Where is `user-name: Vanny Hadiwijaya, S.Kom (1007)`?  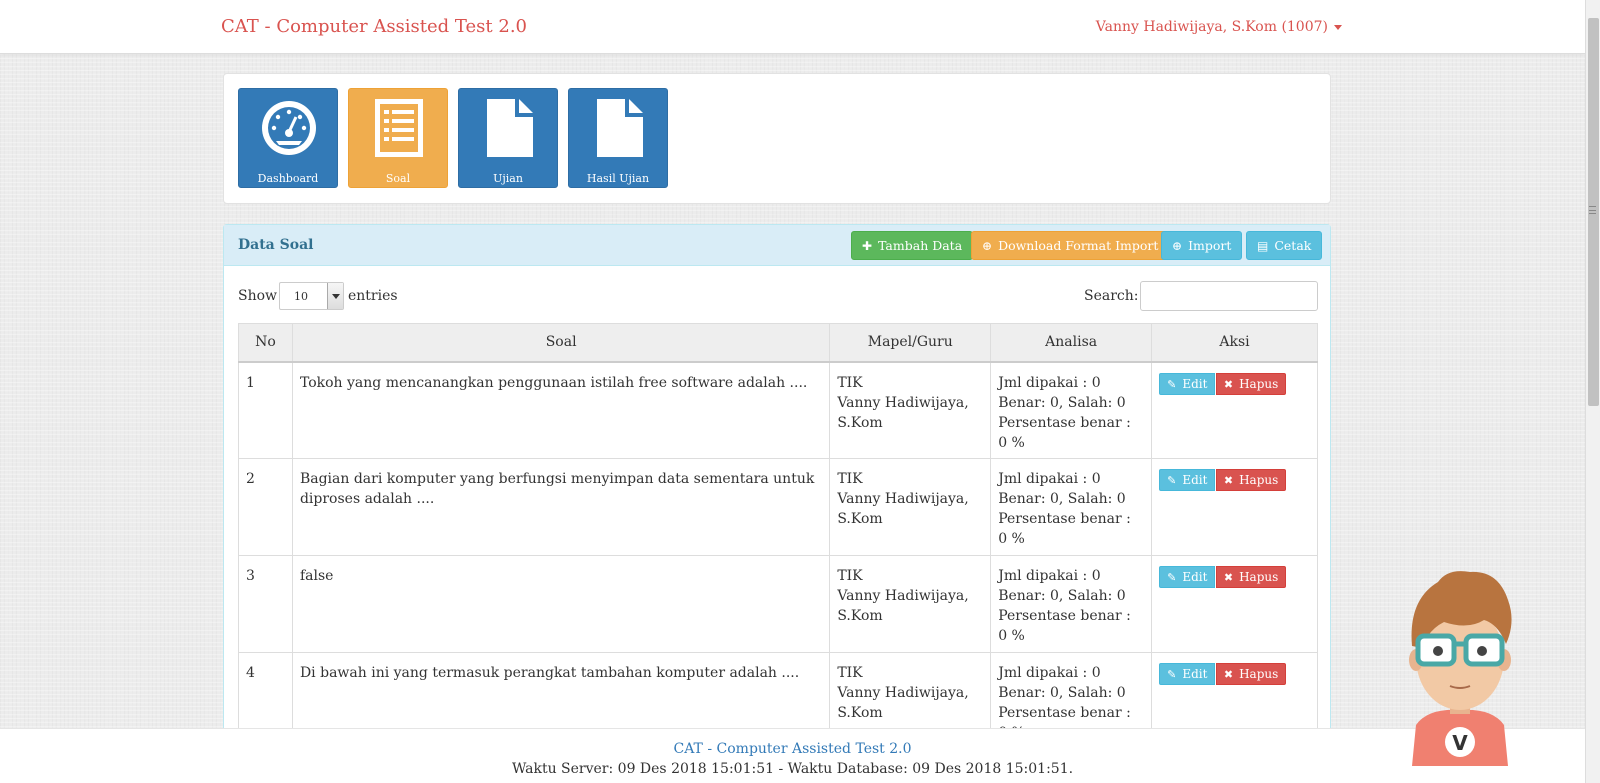 user-name: Vanny Hadiwijaya, S.Kom (1007) is located at coordinates (1211, 27).